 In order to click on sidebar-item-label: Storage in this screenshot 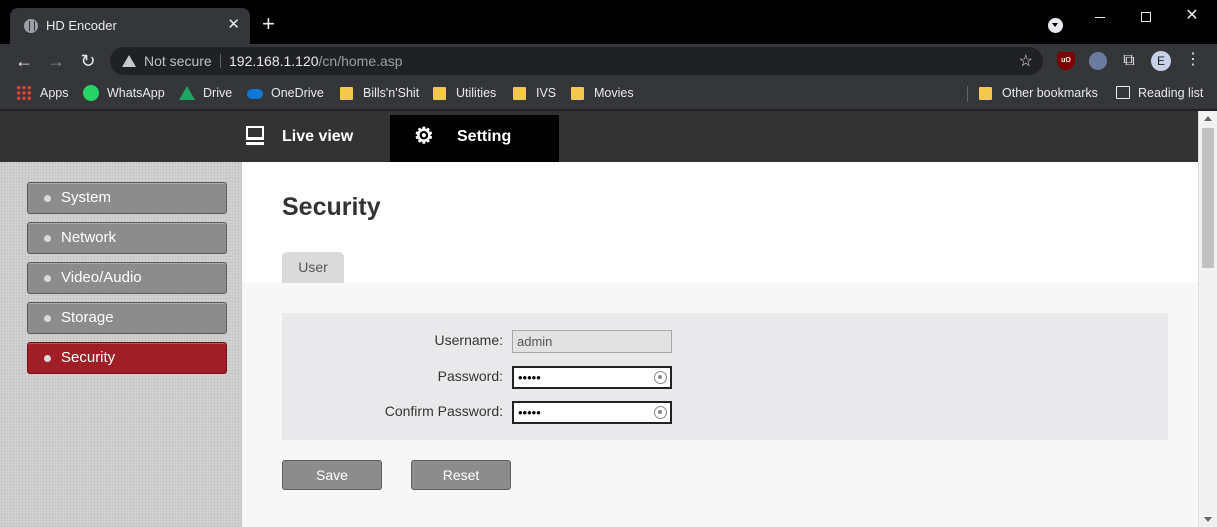, I will do `click(87, 317)`.